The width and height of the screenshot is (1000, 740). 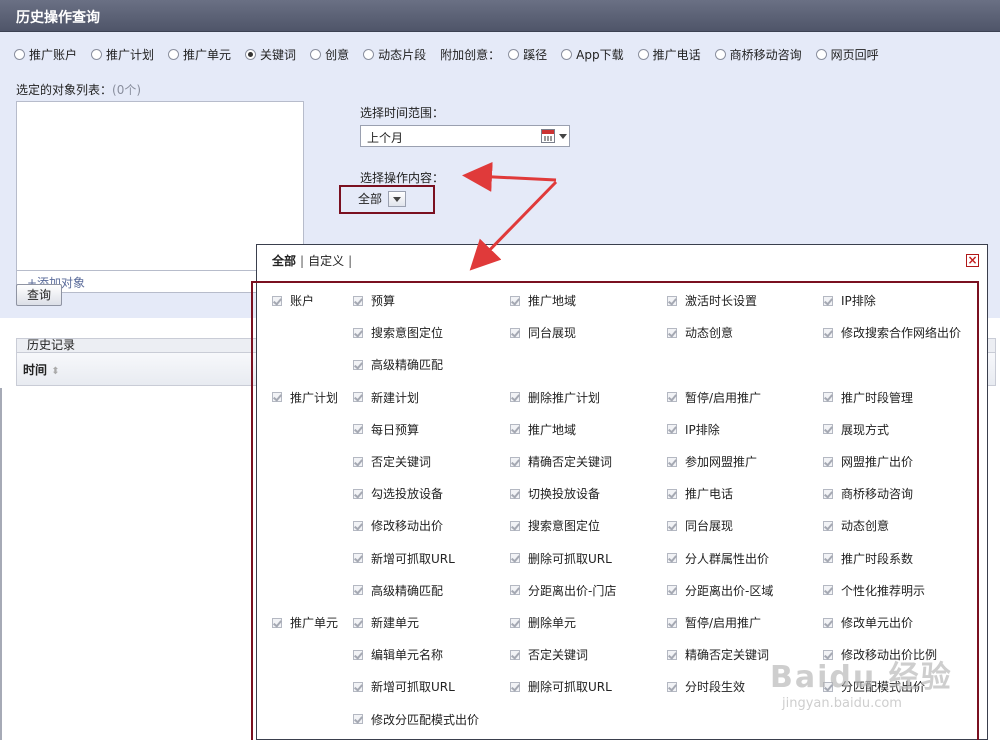 What do you see at coordinates (329, 54) in the screenshot?
I see `radio-option: 创意` at bounding box center [329, 54].